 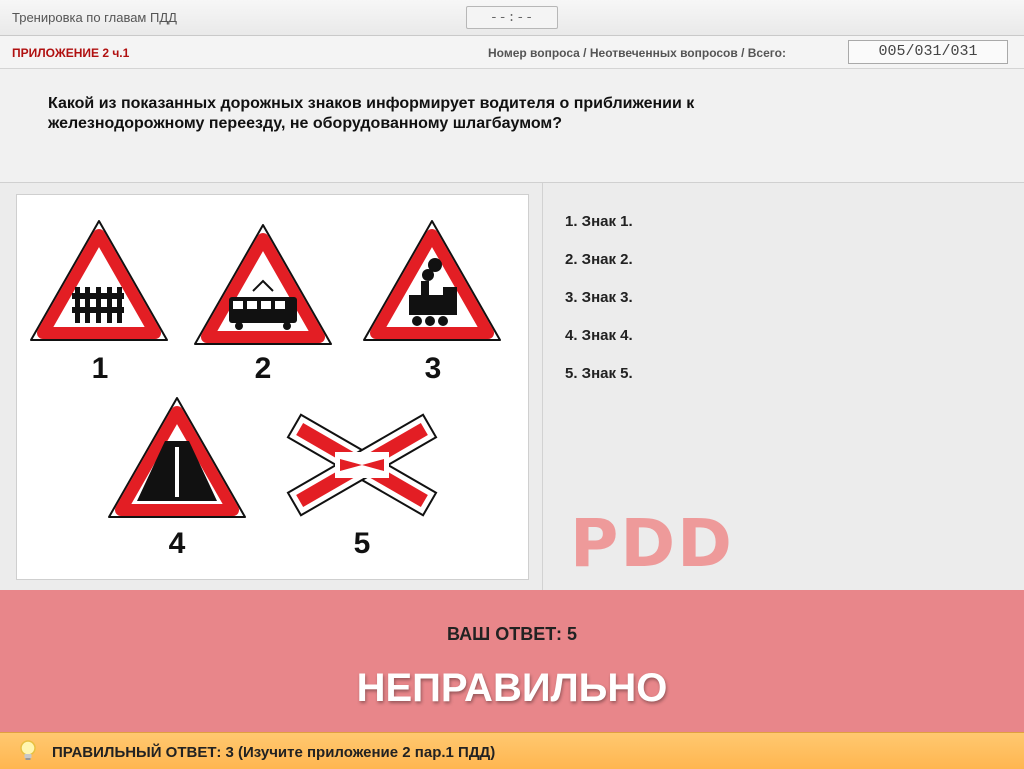 I want to click on single-track-railway-cross-sign-icon, so click(x=362, y=465).